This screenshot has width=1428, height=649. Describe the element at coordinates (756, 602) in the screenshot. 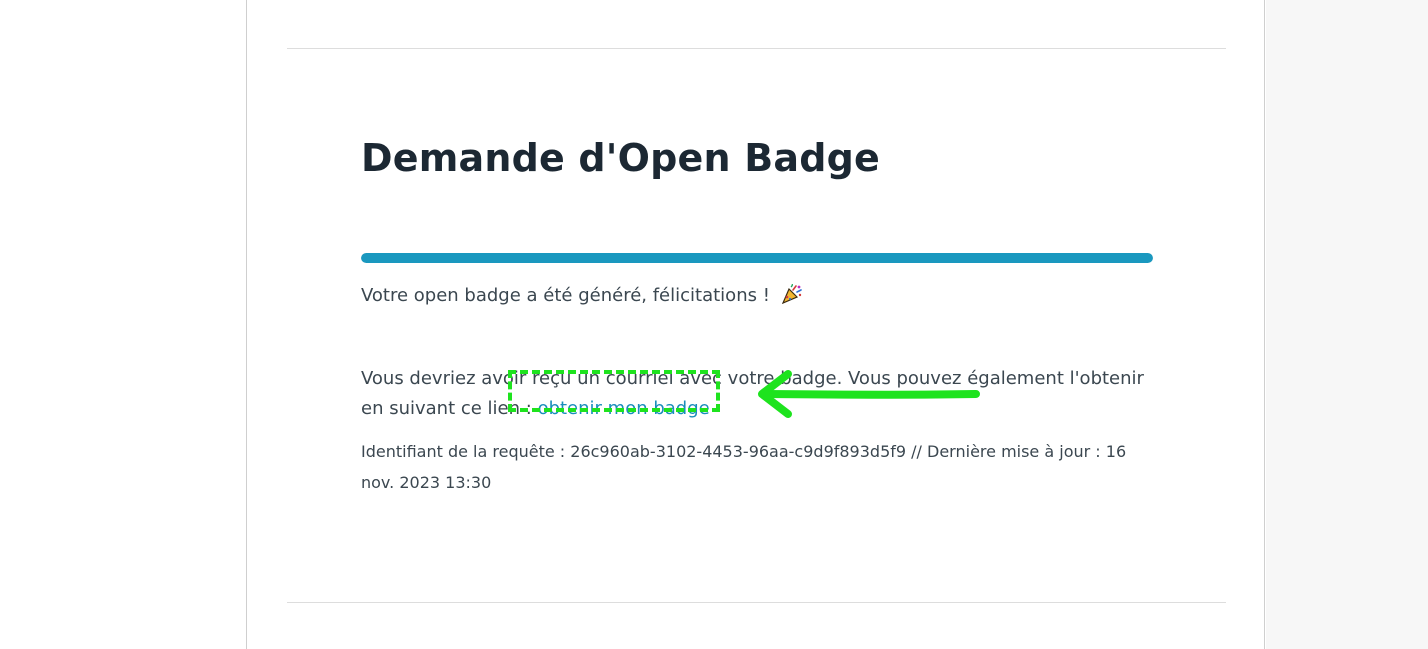

I see `divider-bottom` at that location.